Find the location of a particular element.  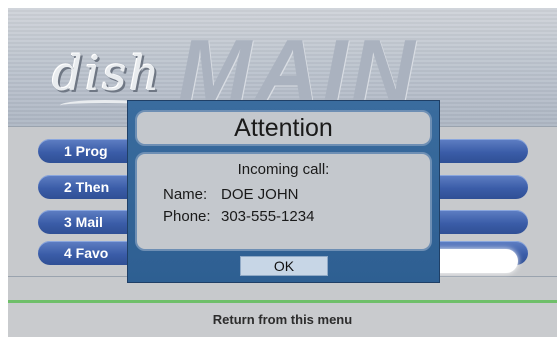

menu-item-label: 2 Then is located at coordinates (87, 187).